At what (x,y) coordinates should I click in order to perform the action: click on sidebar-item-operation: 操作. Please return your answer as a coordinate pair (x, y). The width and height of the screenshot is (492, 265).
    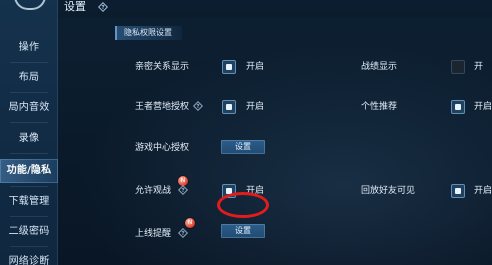
    Looking at the image, I should click on (29, 48).